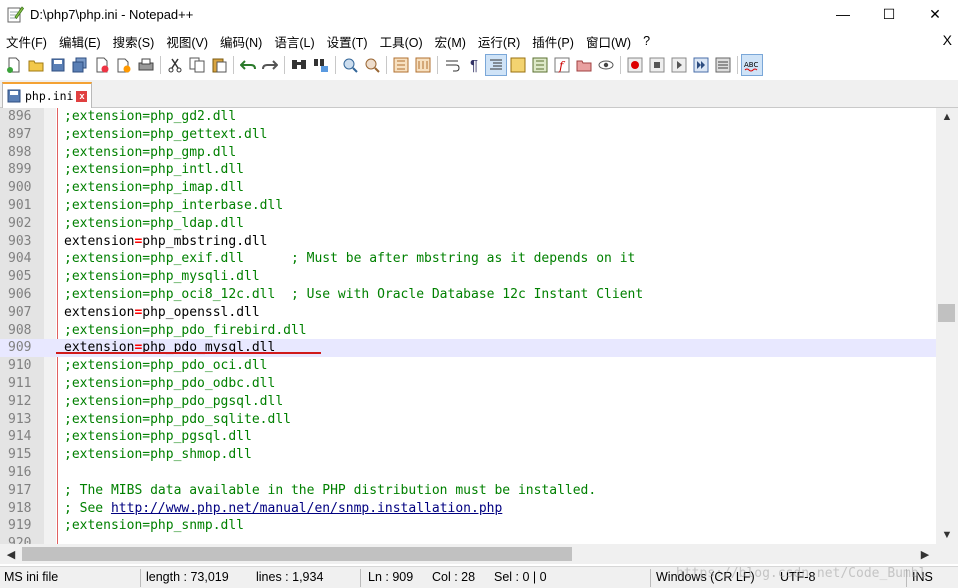 This screenshot has height=588, width=958. What do you see at coordinates (20, 401) in the screenshot?
I see `line-number: 912` at bounding box center [20, 401].